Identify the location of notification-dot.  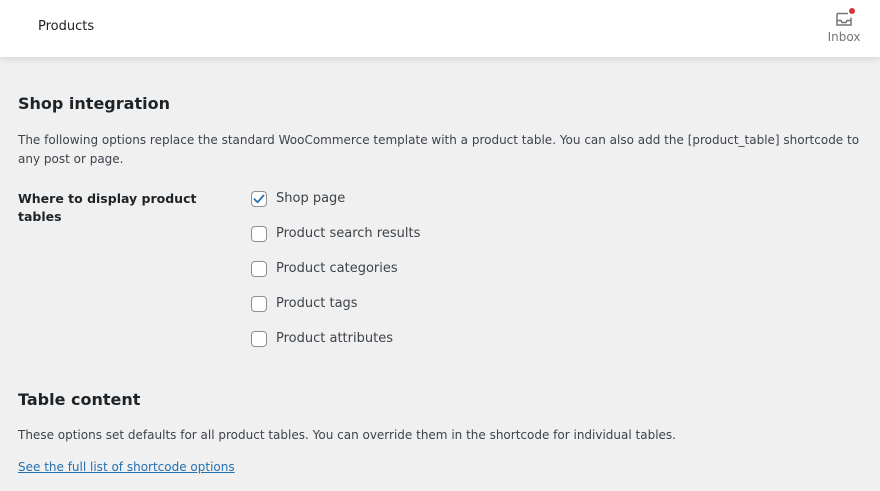
(852, 11).